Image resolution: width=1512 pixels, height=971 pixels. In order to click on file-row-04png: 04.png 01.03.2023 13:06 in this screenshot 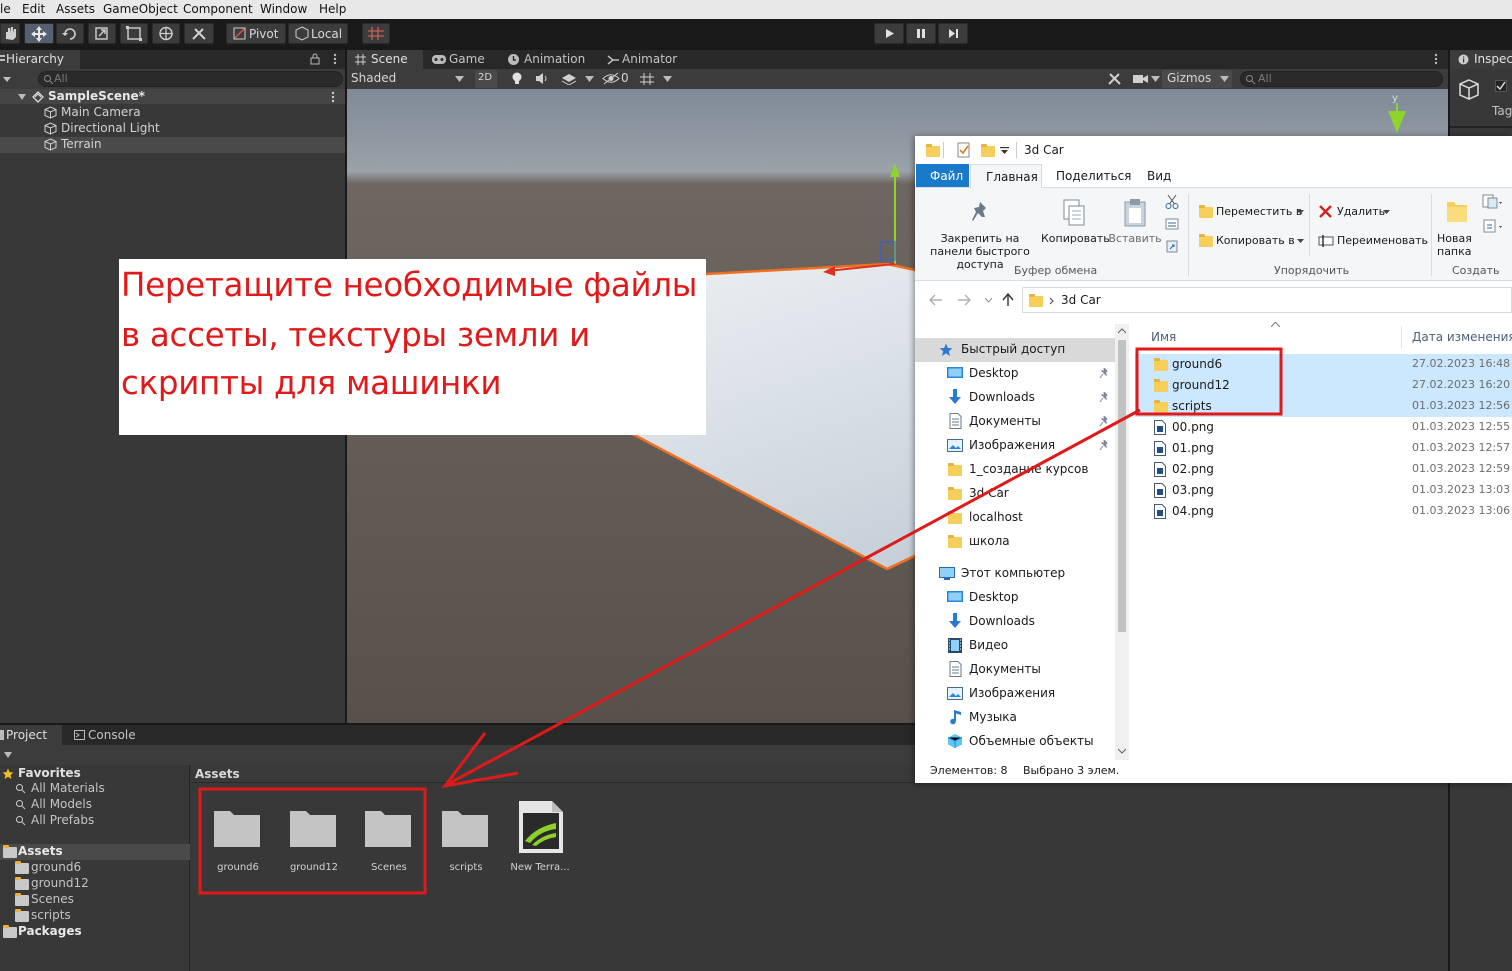, I will do `click(1323, 511)`.